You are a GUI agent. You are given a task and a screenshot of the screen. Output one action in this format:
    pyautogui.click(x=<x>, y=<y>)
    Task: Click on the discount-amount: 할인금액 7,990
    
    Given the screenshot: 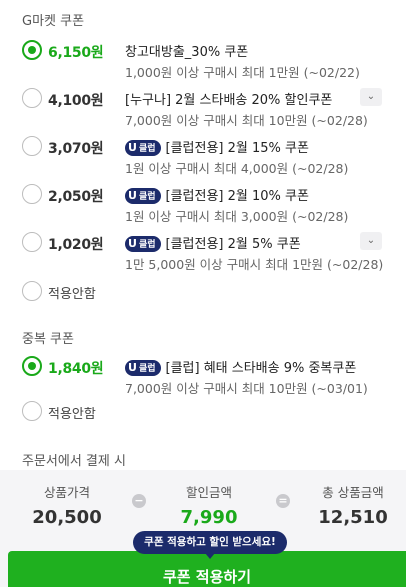 What is the action you would take?
    pyautogui.click(x=209, y=505)
    